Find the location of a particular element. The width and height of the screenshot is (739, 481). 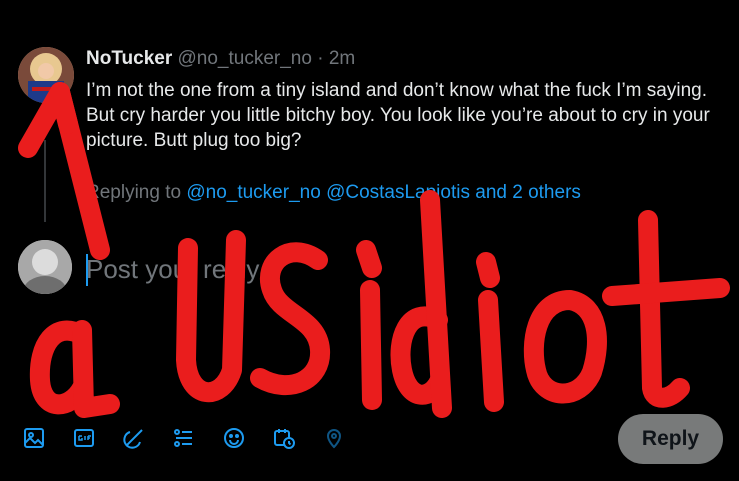

letter-i-stem is located at coordinates (371, 345).